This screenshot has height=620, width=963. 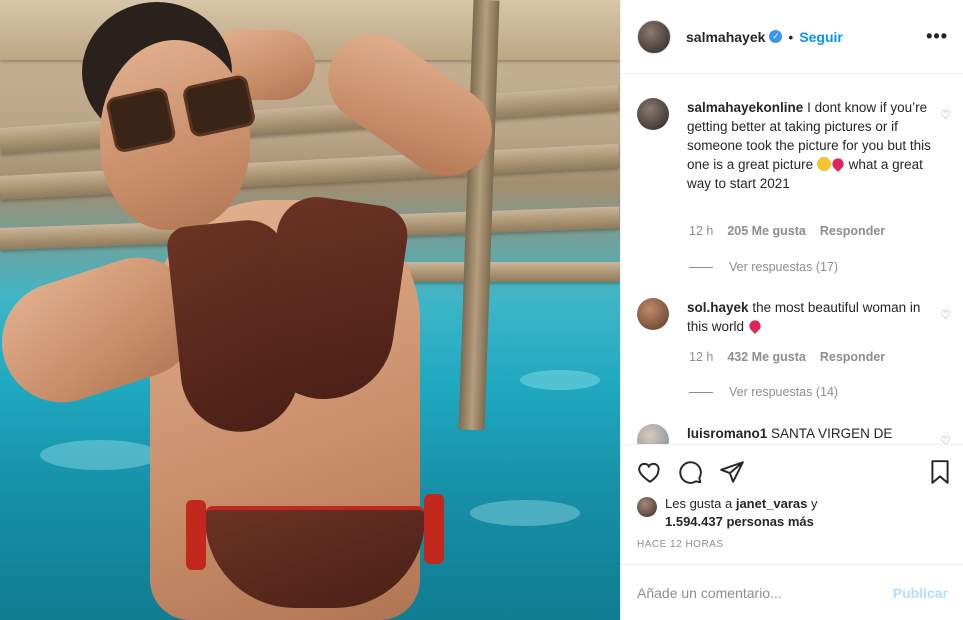 What do you see at coordinates (745, 107) in the screenshot?
I see `comment-username: salmahayekonline` at bounding box center [745, 107].